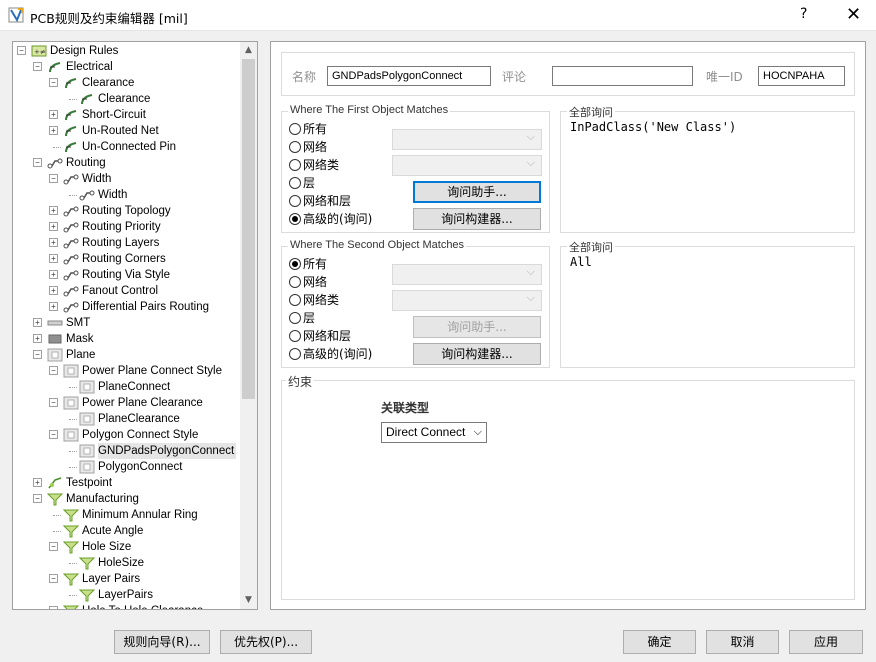 The height and width of the screenshot is (662, 876). I want to click on second-radio-option: 所有, so click(308, 264).